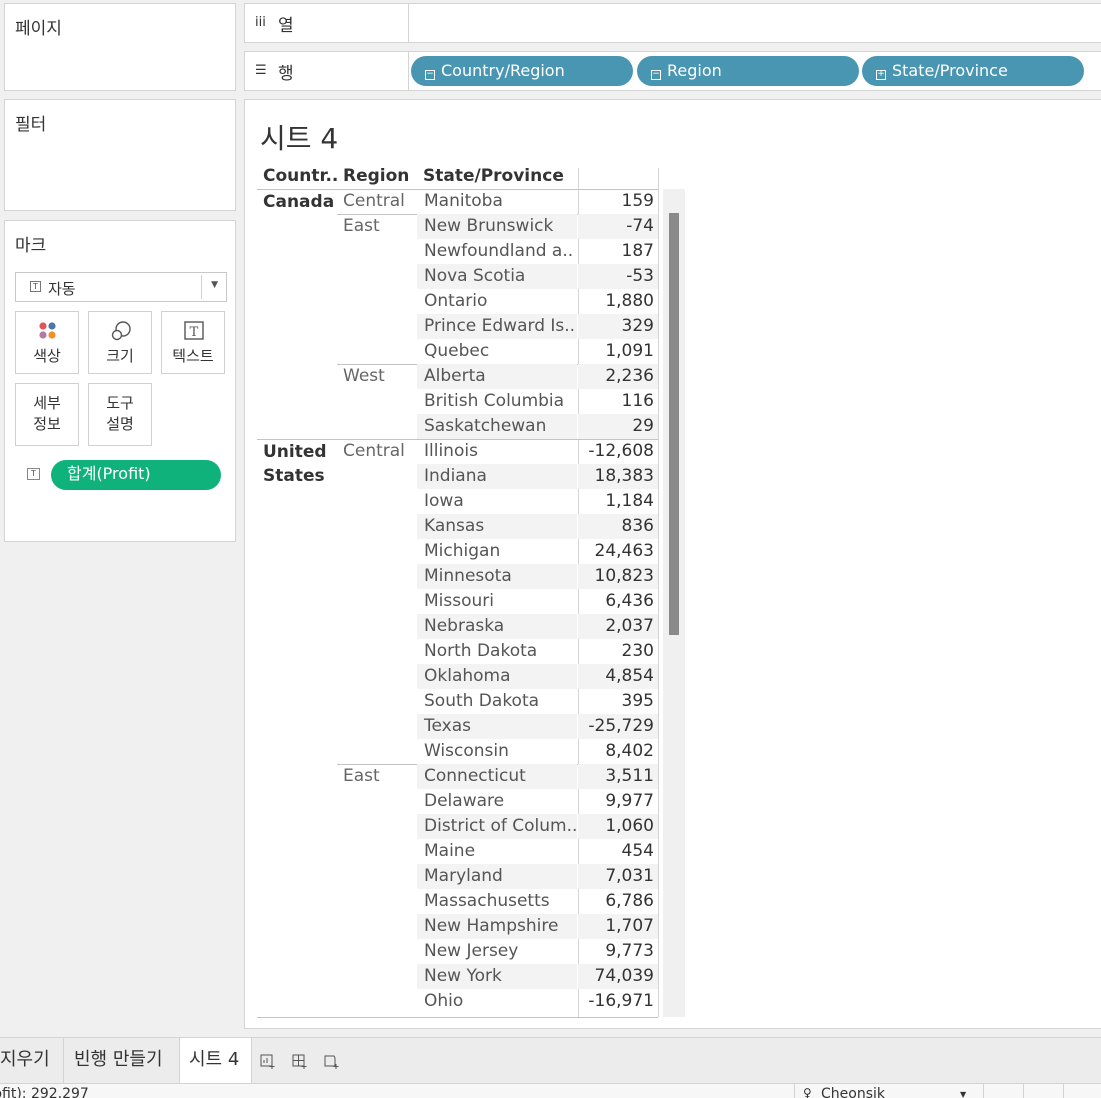  What do you see at coordinates (618, 951) in the screenshot?
I see `profit-cell: 9,773` at bounding box center [618, 951].